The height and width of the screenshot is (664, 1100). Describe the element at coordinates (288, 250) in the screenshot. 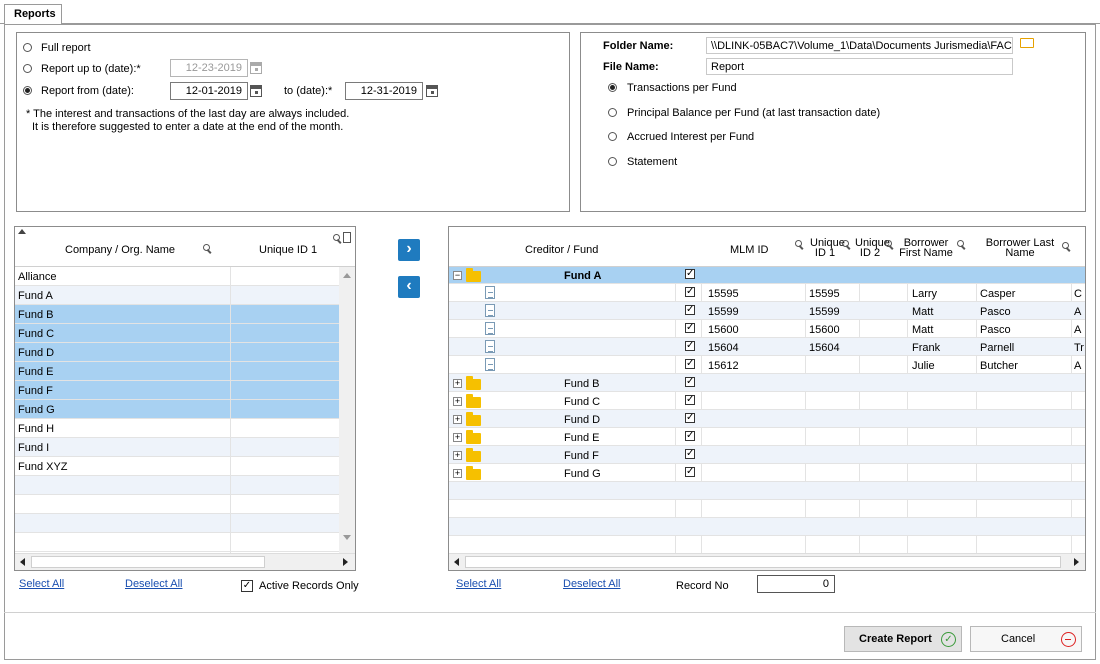

I see `column-unique-id-1: Unique ID 1` at that location.